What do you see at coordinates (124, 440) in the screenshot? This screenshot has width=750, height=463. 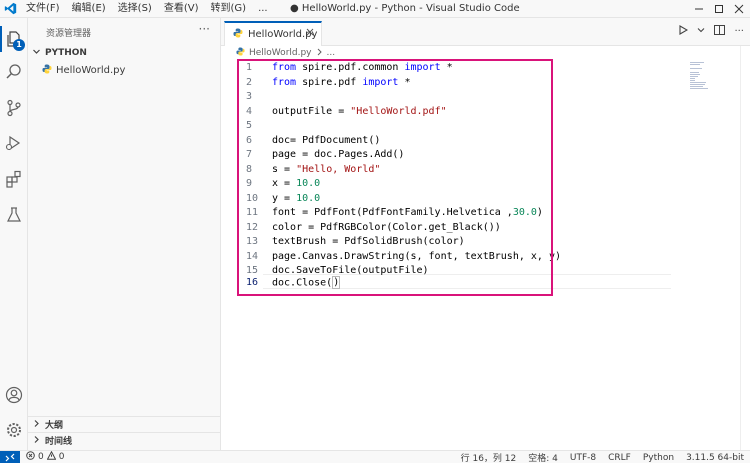 I see `timeline-section: 时间线` at bounding box center [124, 440].